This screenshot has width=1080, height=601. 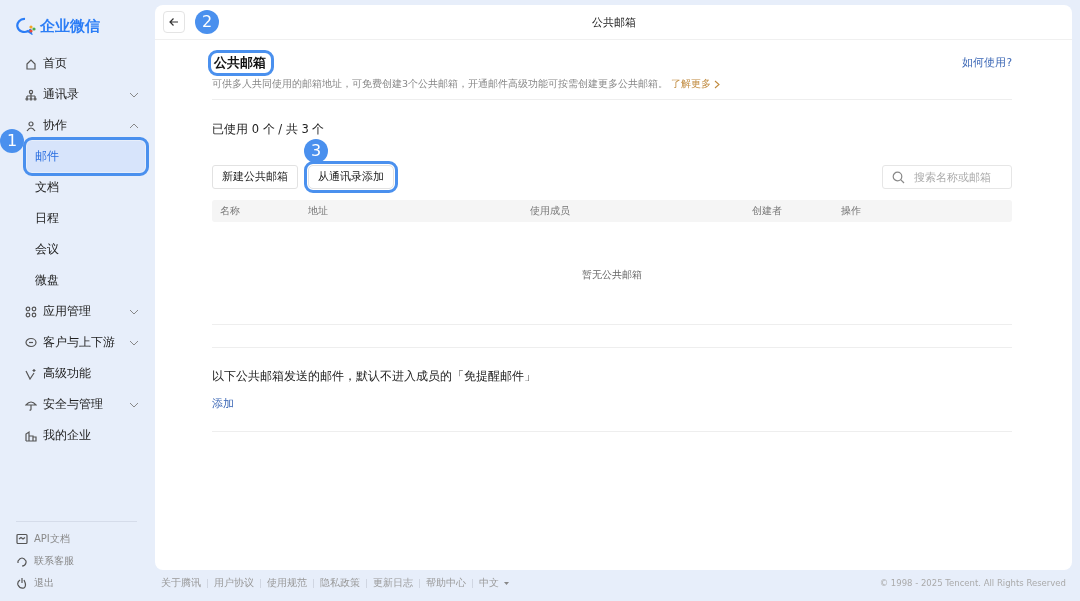 What do you see at coordinates (31, 94) in the screenshot?
I see `org-chart-icon` at bounding box center [31, 94].